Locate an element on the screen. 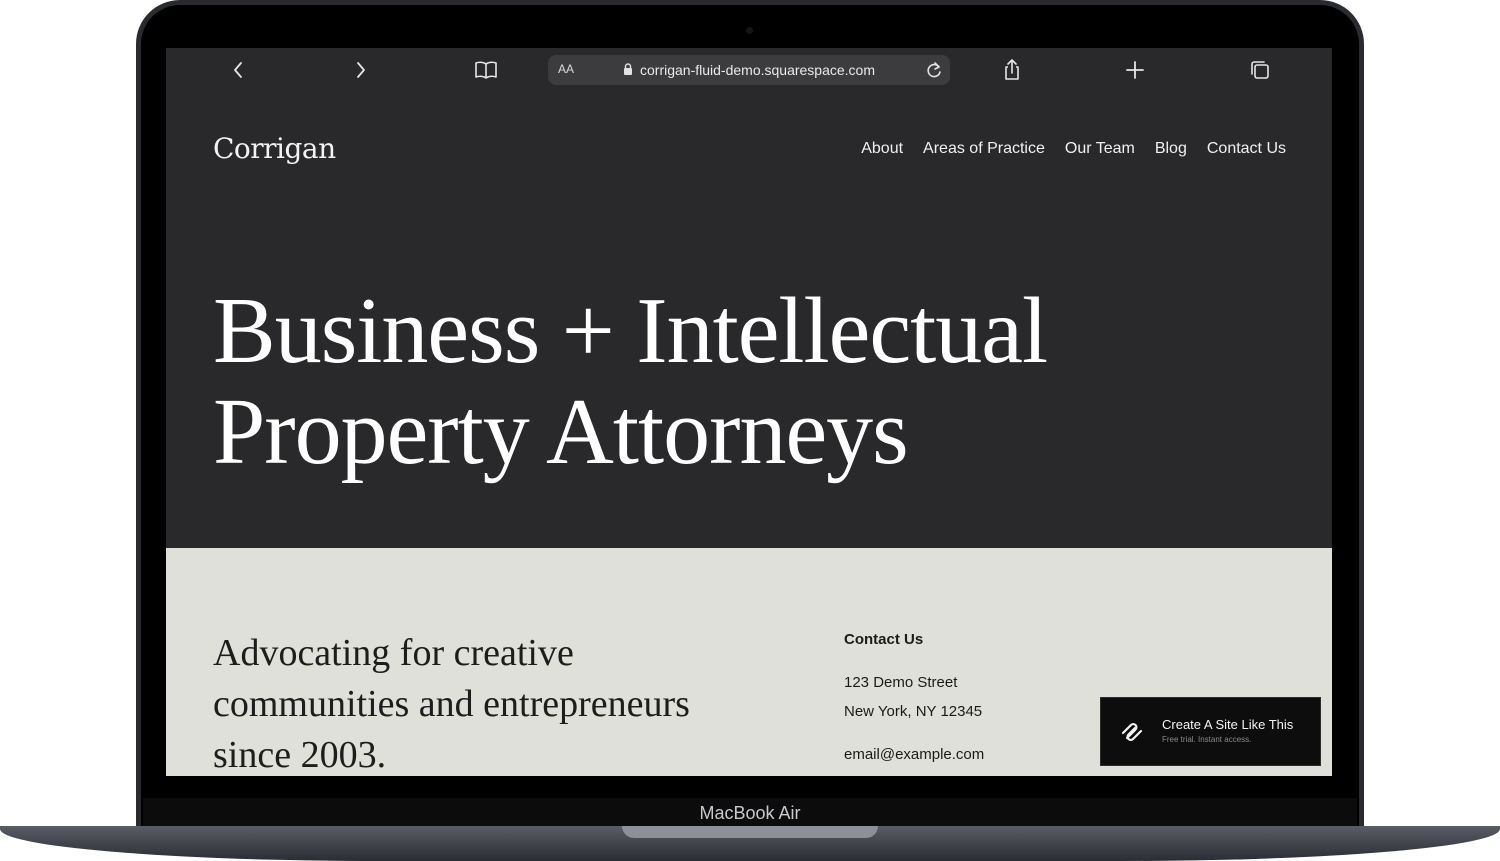  share-icon is located at coordinates (1012, 69).